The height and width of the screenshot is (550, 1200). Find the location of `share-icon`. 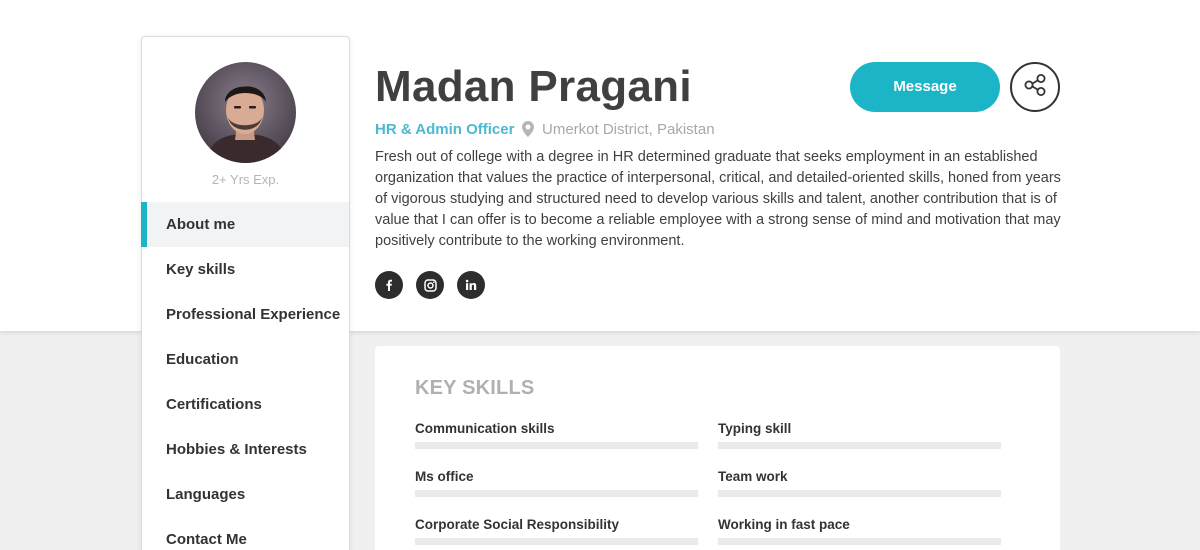

share-icon is located at coordinates (1035, 87).